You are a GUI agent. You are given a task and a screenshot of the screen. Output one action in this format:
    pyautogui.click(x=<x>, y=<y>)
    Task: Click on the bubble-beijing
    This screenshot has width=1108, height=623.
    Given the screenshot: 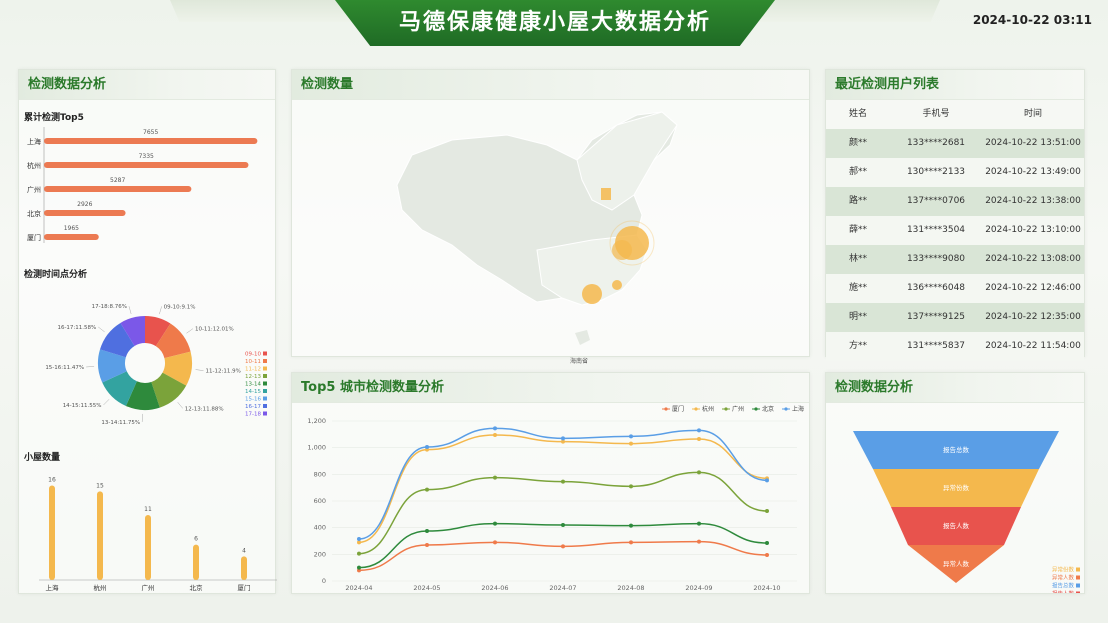 What is the action you would take?
    pyautogui.click(x=606, y=194)
    